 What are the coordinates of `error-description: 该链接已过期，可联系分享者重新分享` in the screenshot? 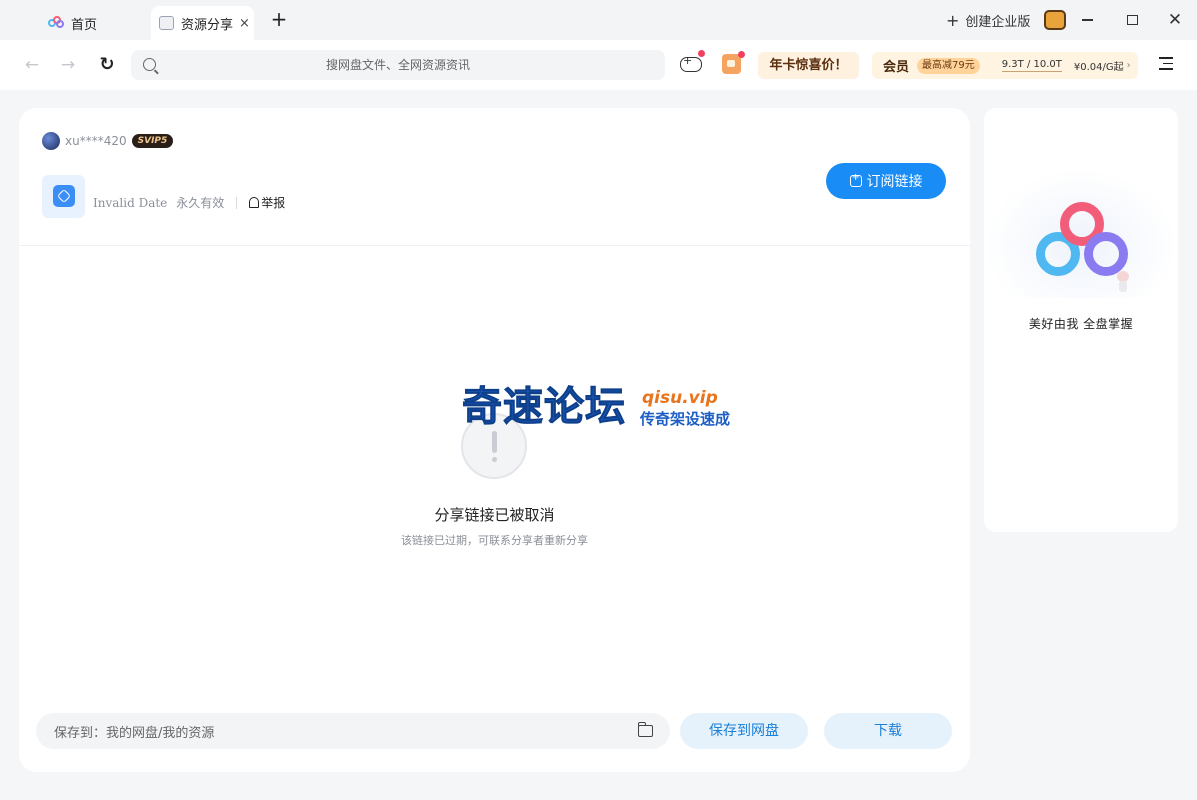 It's located at (494, 540).